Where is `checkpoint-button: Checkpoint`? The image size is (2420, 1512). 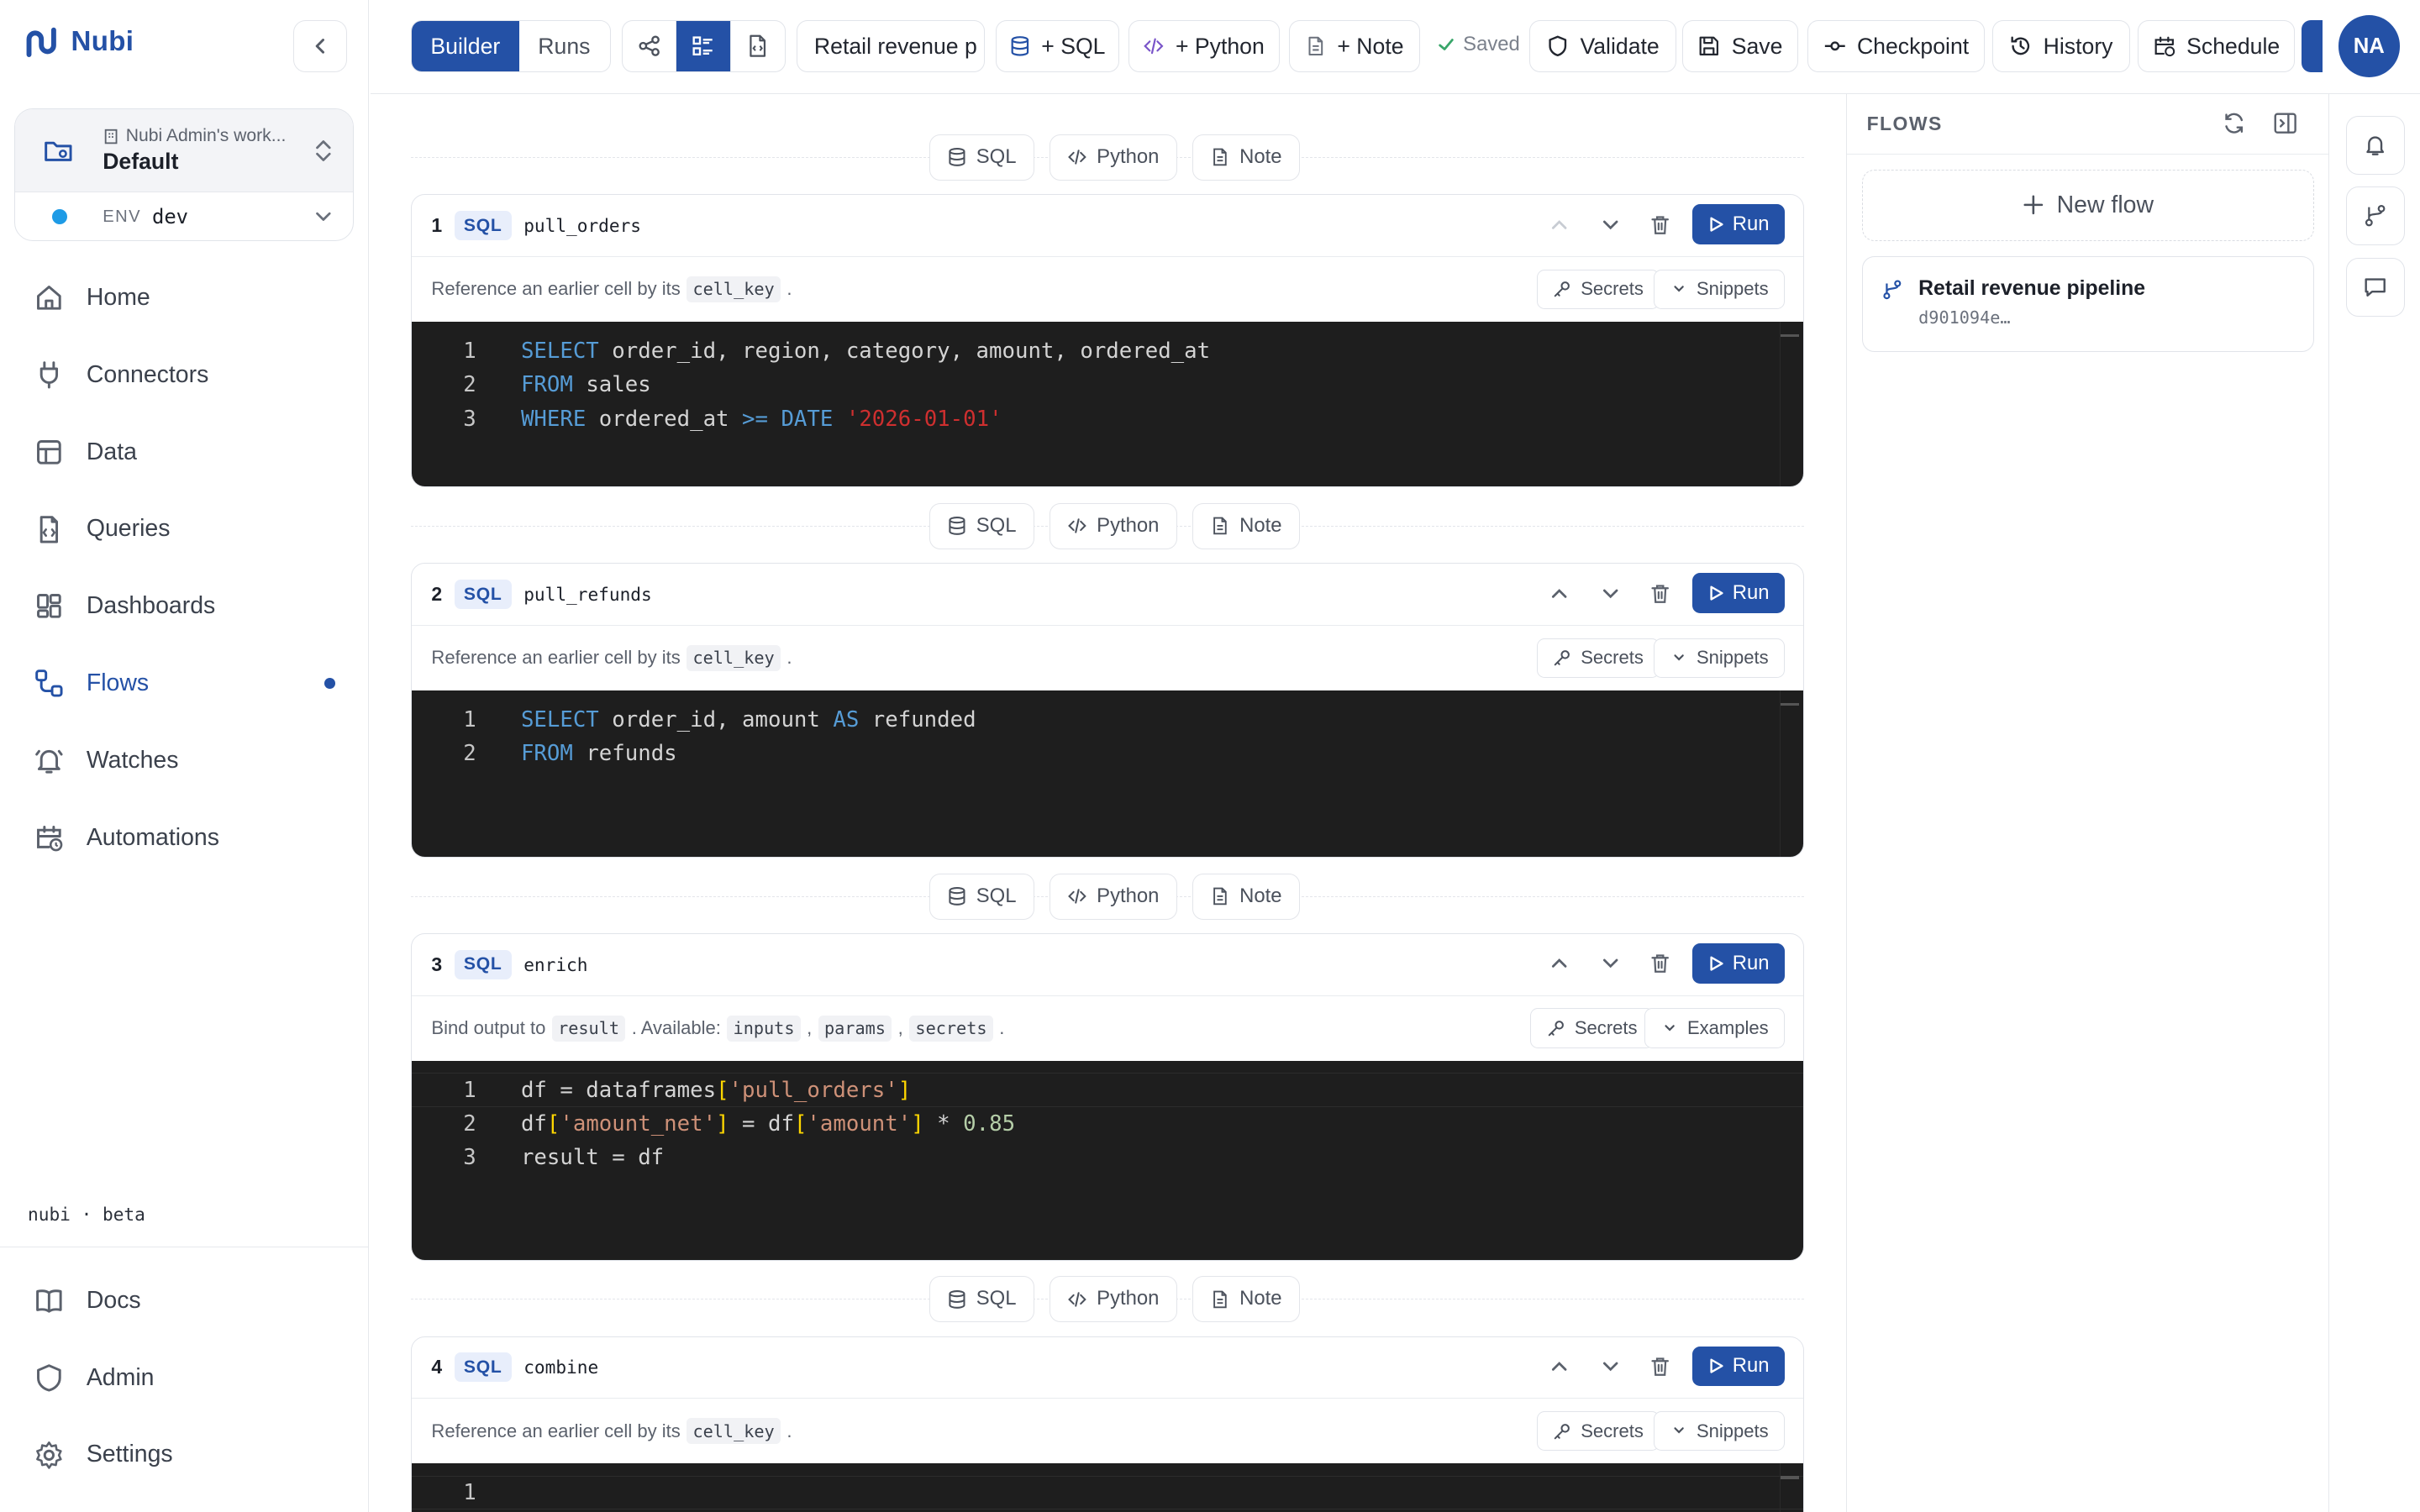
checkpoint-button: Checkpoint is located at coordinates (1896, 46).